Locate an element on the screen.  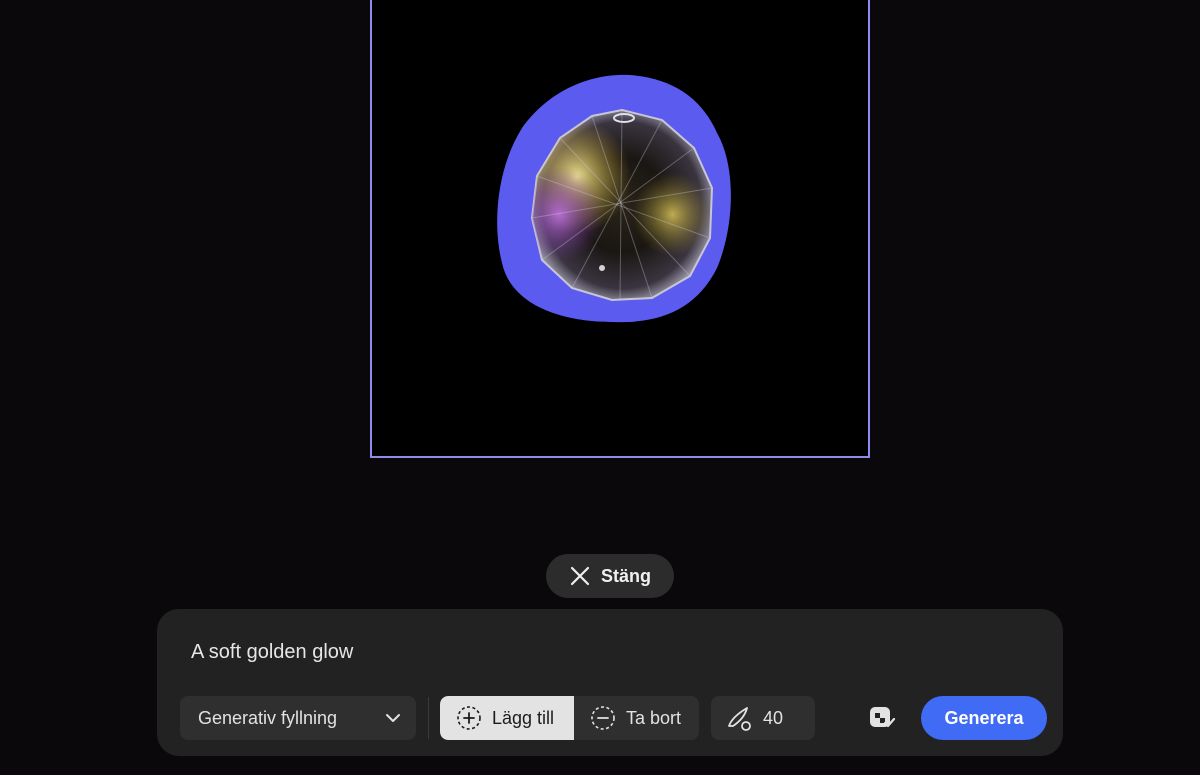
add-selection-icon is located at coordinates (469, 718).